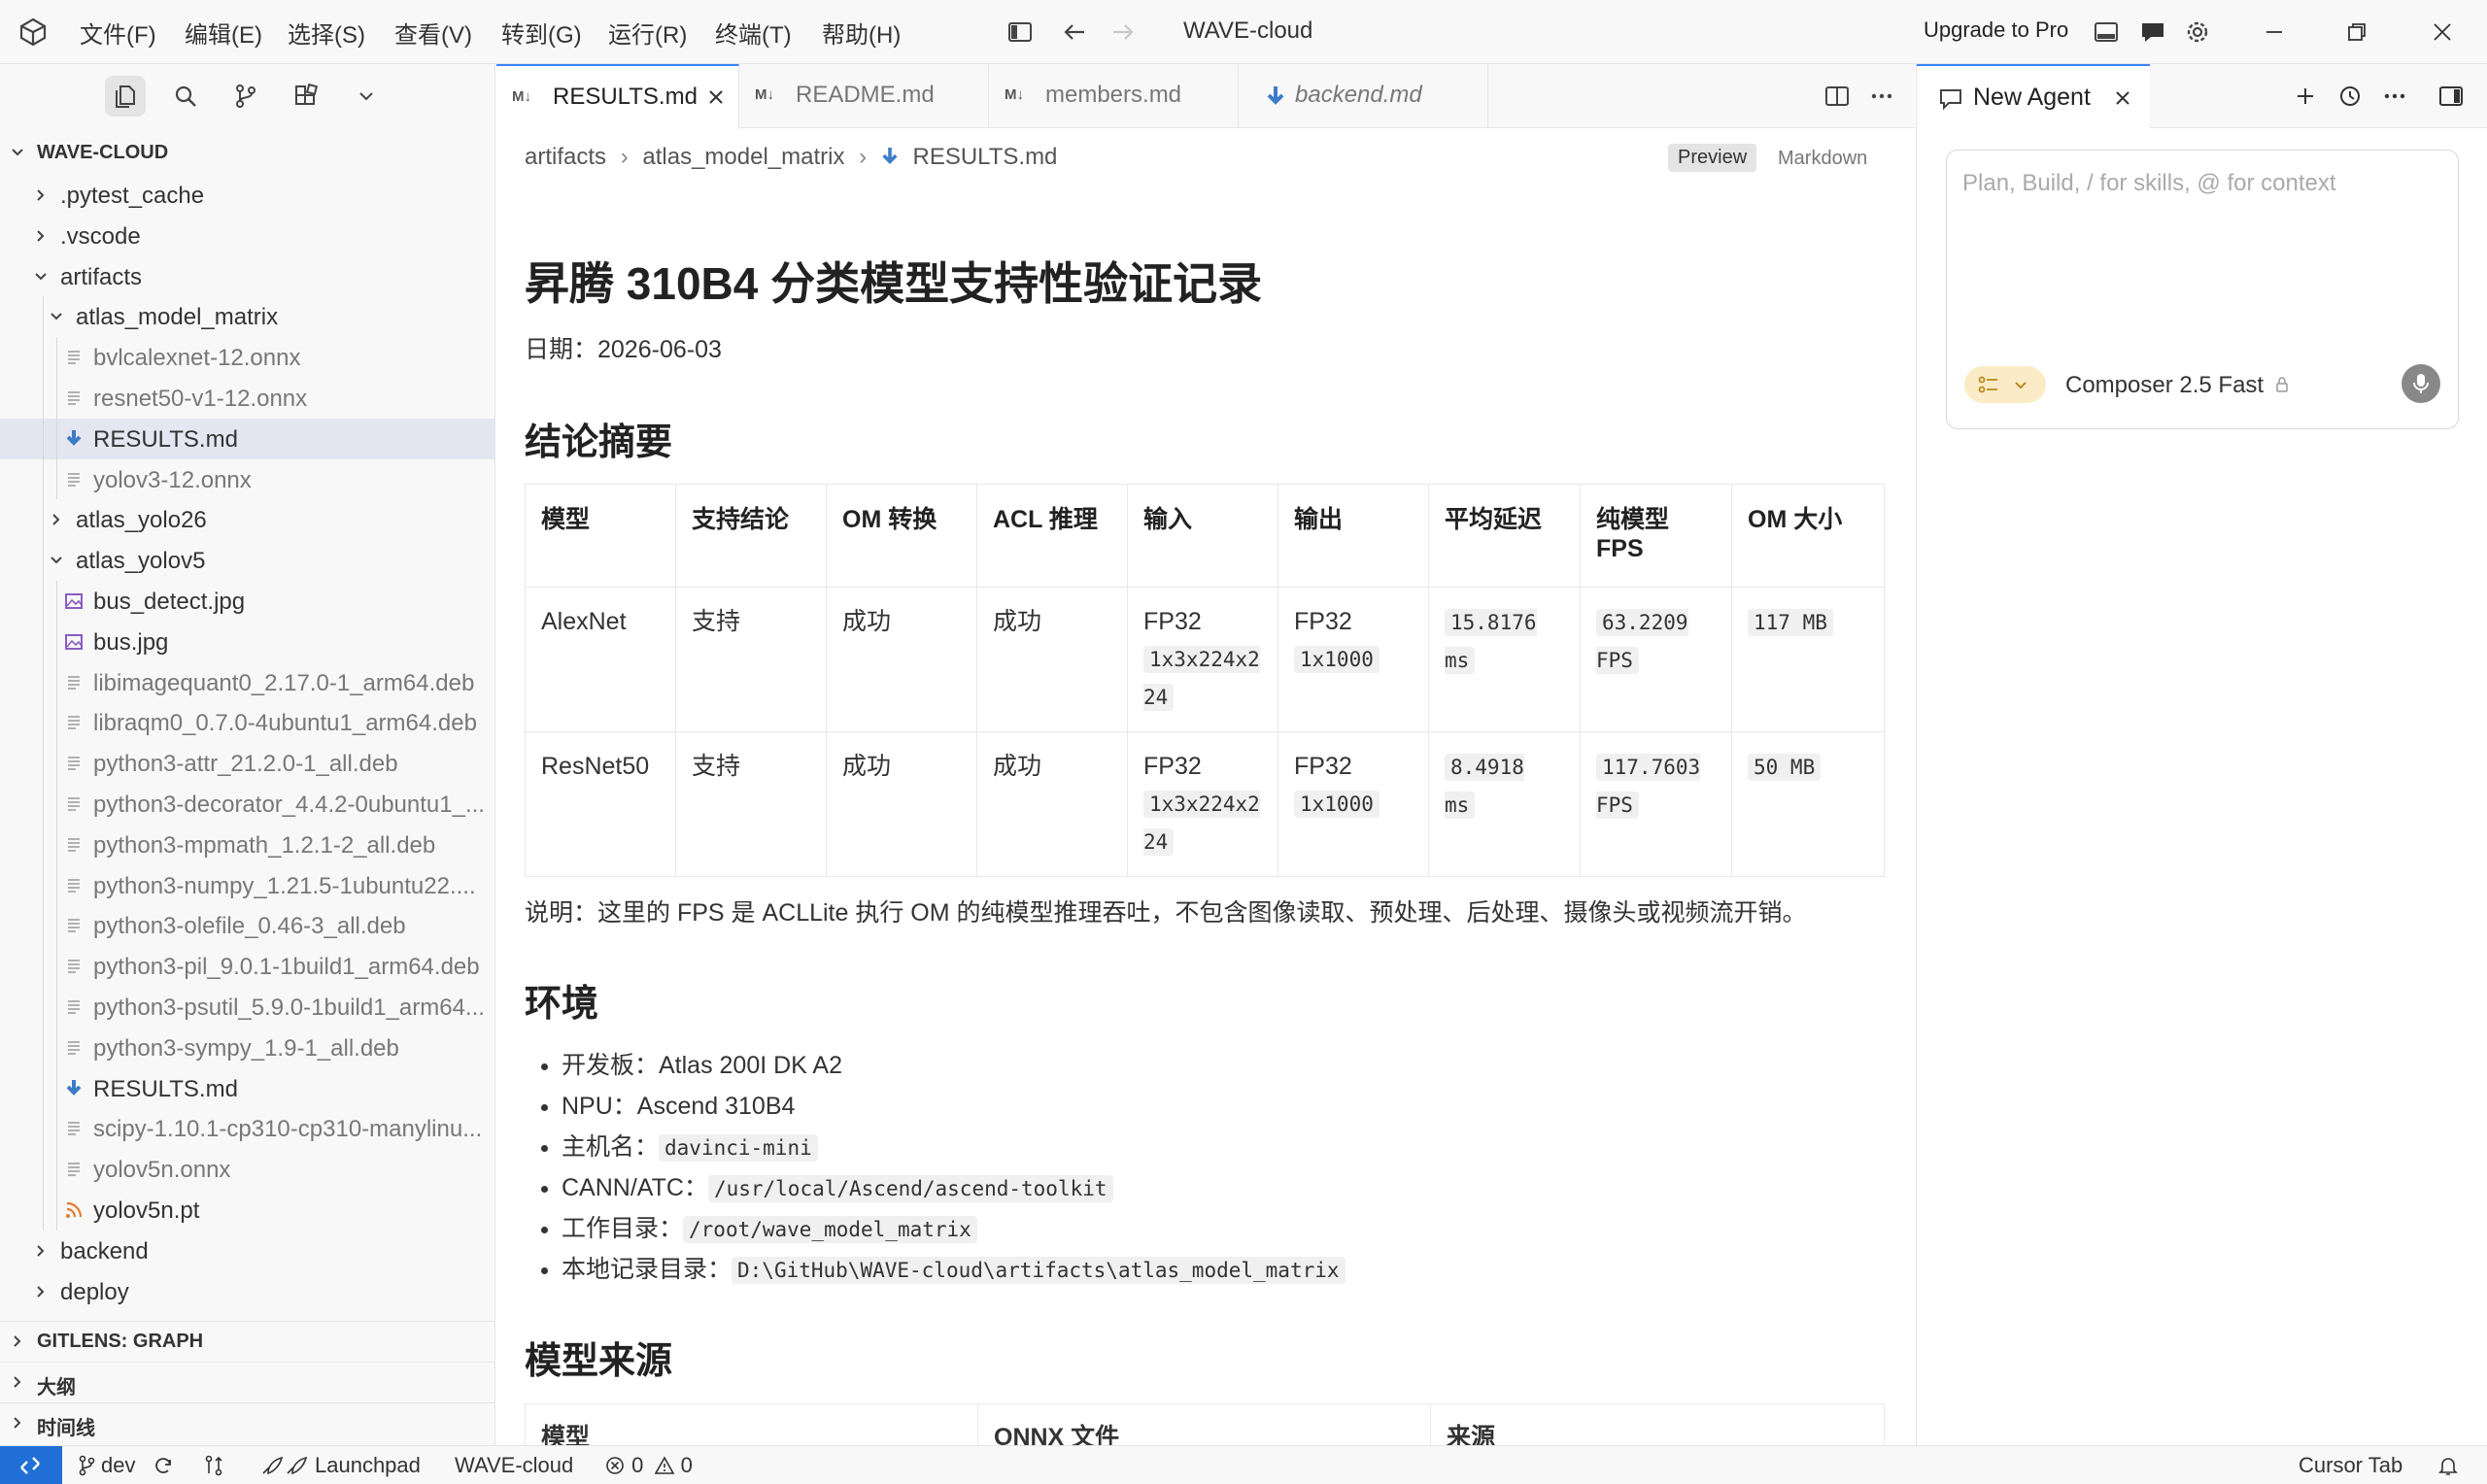  Describe the element at coordinates (2005, 384) in the screenshot. I see `agent-mode-dropdown` at that location.